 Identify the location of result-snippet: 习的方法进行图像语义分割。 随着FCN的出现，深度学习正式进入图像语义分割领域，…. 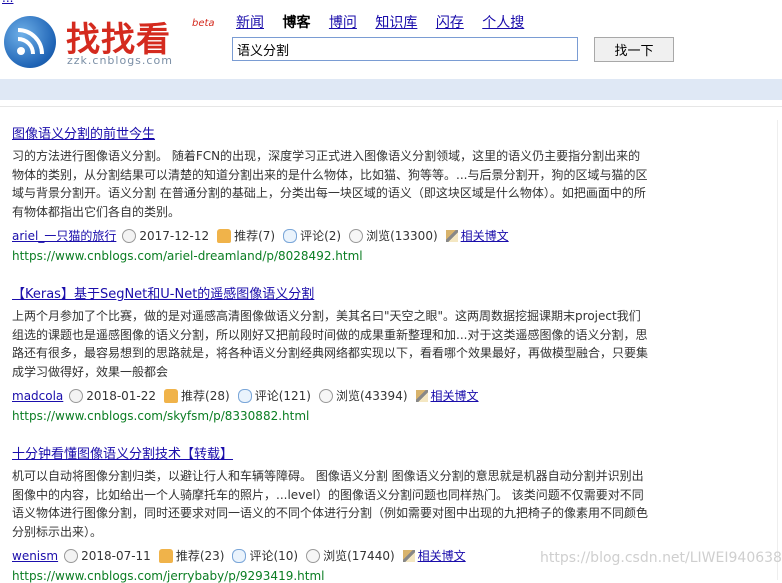
(330, 184).